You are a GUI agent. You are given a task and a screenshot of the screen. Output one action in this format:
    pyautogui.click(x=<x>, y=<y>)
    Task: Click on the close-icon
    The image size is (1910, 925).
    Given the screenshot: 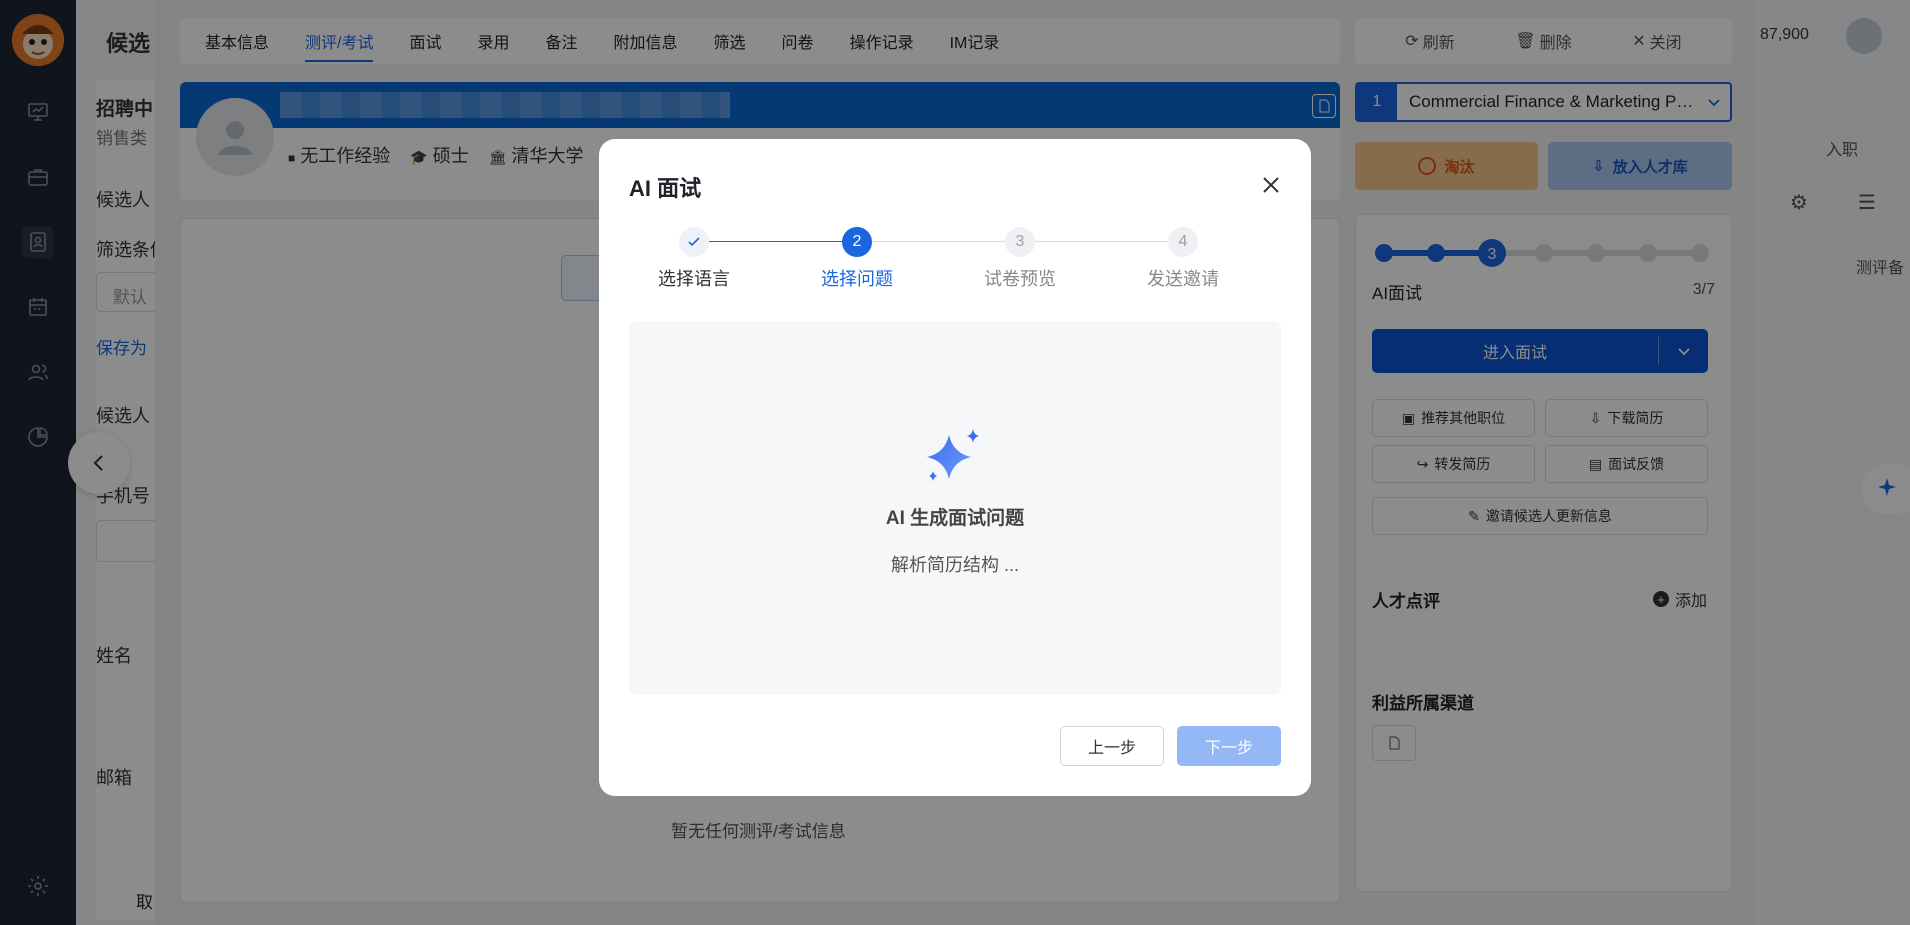 What is the action you would take?
    pyautogui.click(x=1271, y=185)
    